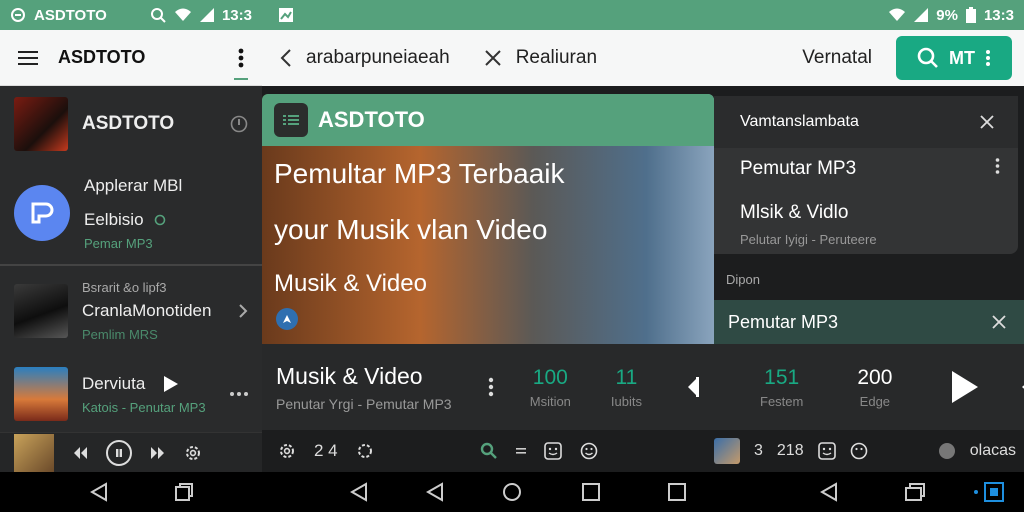 Image resolution: width=1024 pixels, height=512 pixels. What do you see at coordinates (99, 492) in the screenshot?
I see `nav-back-icon` at bounding box center [99, 492].